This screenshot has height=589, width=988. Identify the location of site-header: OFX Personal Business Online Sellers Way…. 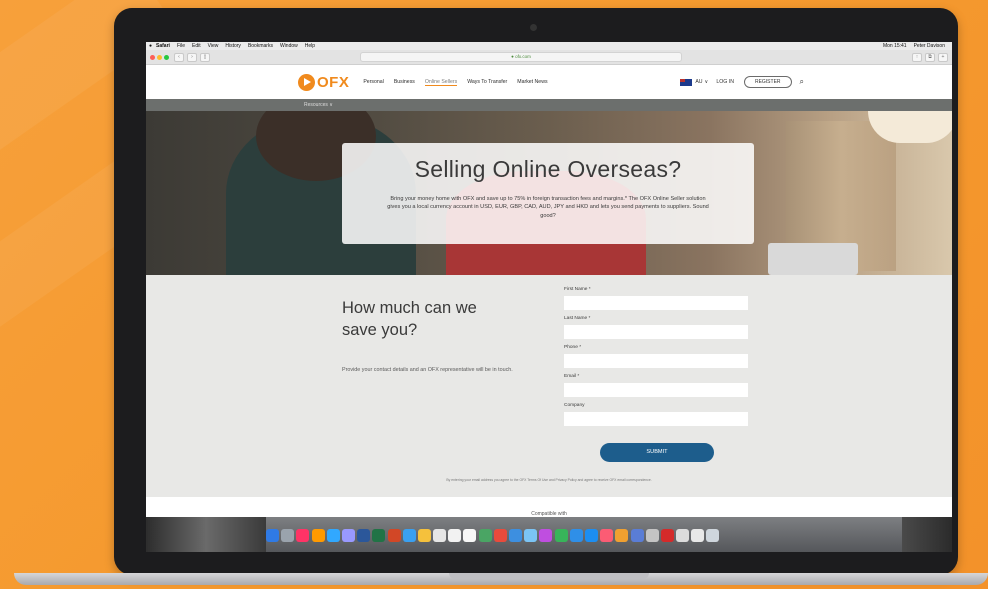
(549, 82).